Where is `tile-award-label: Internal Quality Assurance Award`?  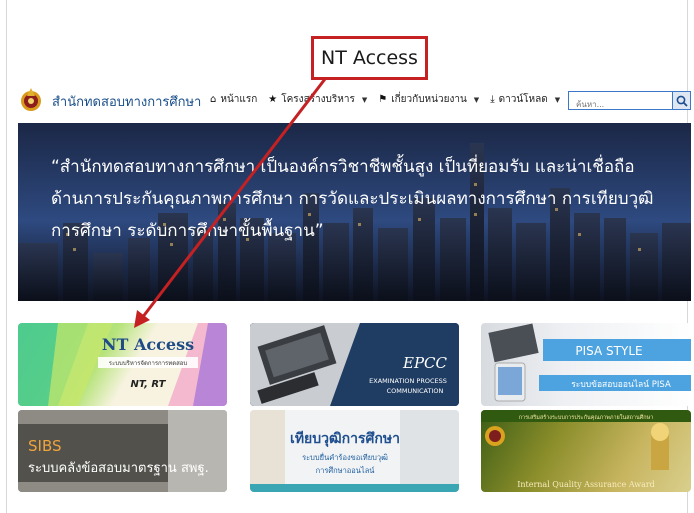 tile-award-label: Internal Quality Assurance Award is located at coordinates (586, 484).